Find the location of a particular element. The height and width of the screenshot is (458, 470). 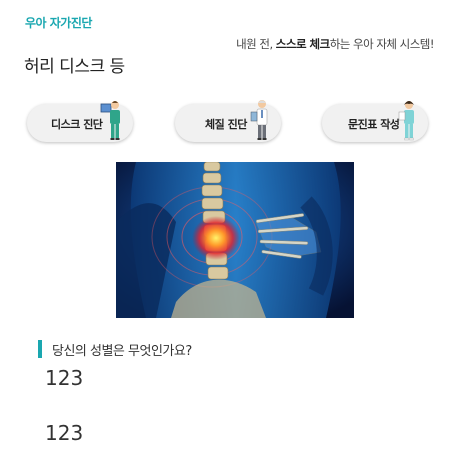

disc-diagnosis-button: 디스크 진단 is located at coordinates (80, 121).